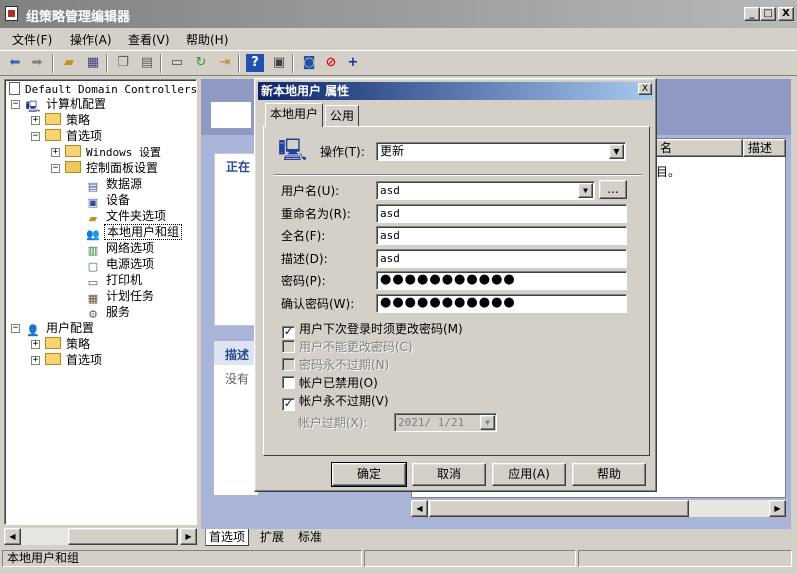  Describe the element at coordinates (255, 63) in the screenshot. I see `help-icon: ?` at that location.